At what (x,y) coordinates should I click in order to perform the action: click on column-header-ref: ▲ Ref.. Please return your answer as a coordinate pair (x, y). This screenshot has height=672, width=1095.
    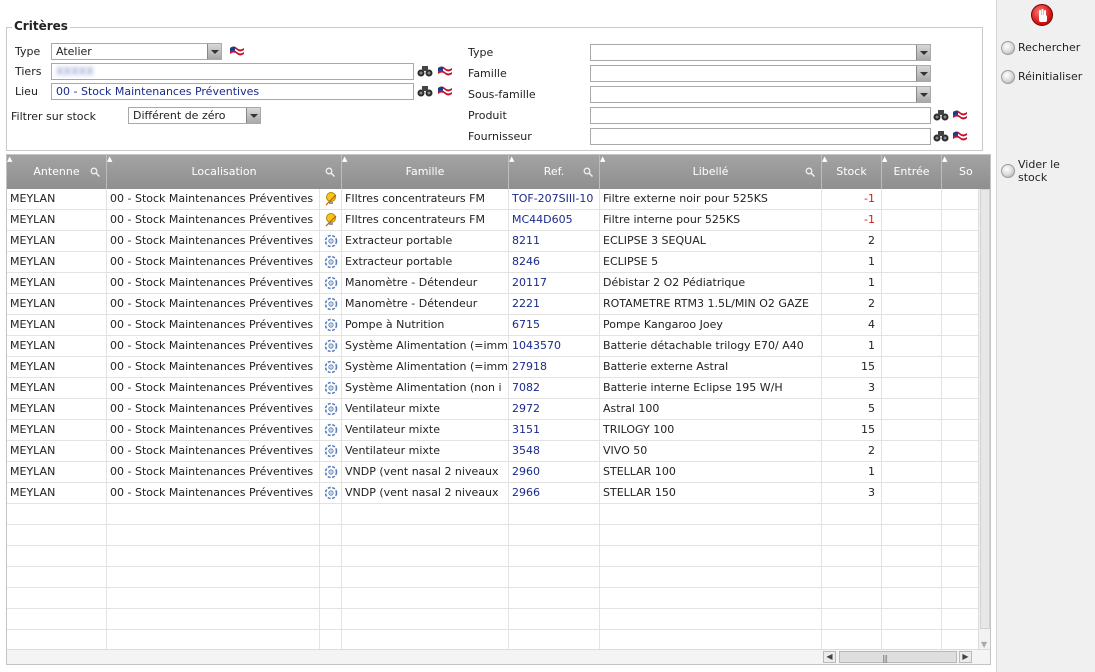
    Looking at the image, I should click on (554, 172).